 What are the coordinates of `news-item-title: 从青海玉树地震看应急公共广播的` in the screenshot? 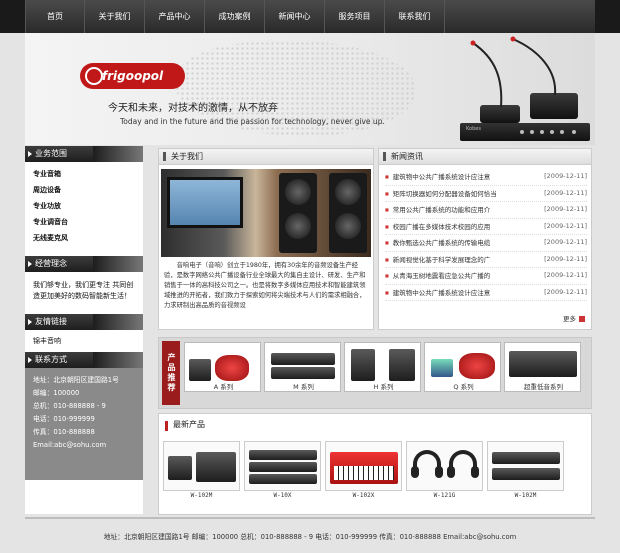 It's located at (452, 276).